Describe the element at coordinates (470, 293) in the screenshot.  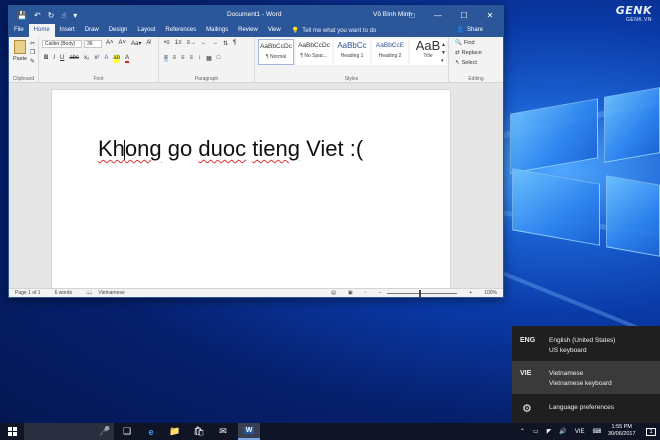
I see `zoom-in-icon: +` at that location.